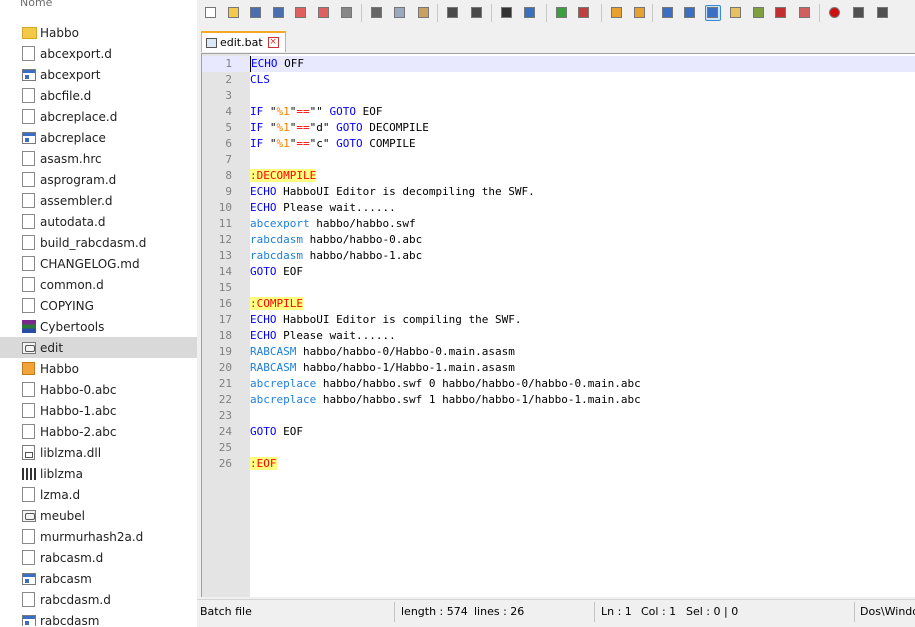 The height and width of the screenshot is (627, 915). Describe the element at coordinates (301, 13) in the screenshot. I see `close-icon` at that location.